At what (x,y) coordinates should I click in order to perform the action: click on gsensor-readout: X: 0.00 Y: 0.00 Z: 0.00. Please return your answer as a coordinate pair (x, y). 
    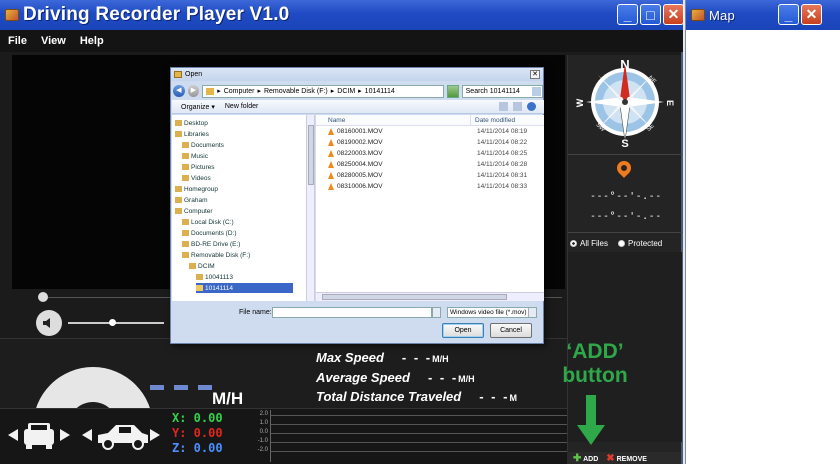
    Looking at the image, I should click on (211, 437).